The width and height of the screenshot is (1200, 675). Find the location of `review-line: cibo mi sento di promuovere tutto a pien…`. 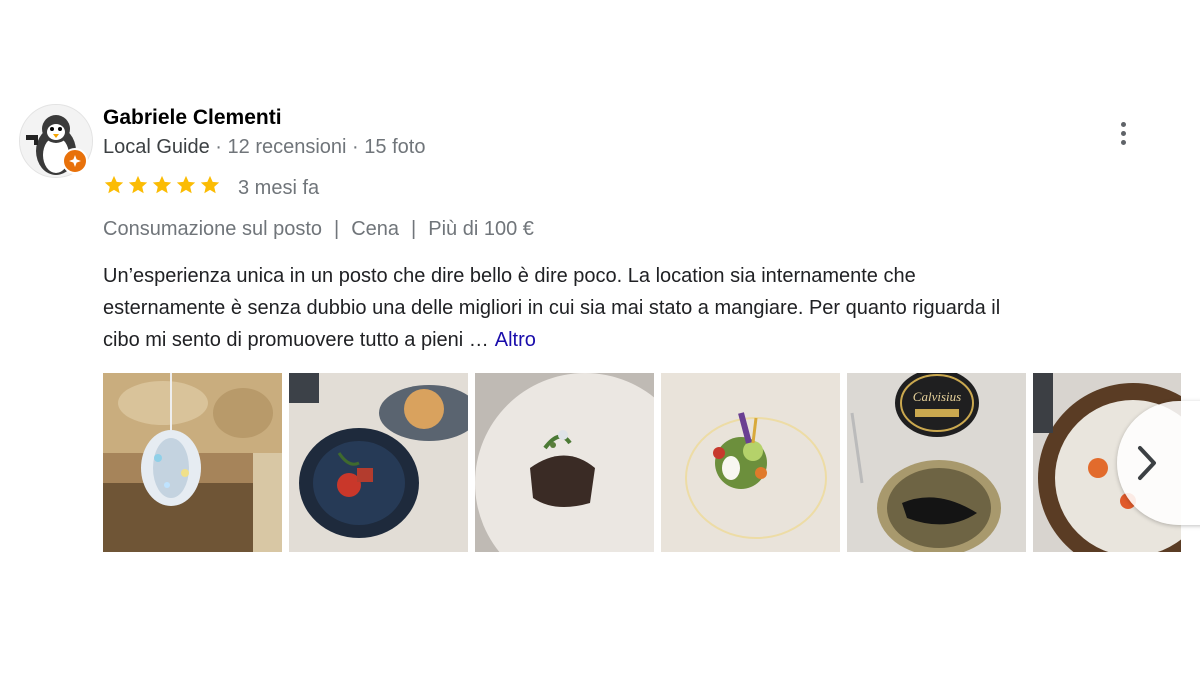

review-line: cibo mi sento di promuovere tutto a pien… is located at coordinates (296, 340).